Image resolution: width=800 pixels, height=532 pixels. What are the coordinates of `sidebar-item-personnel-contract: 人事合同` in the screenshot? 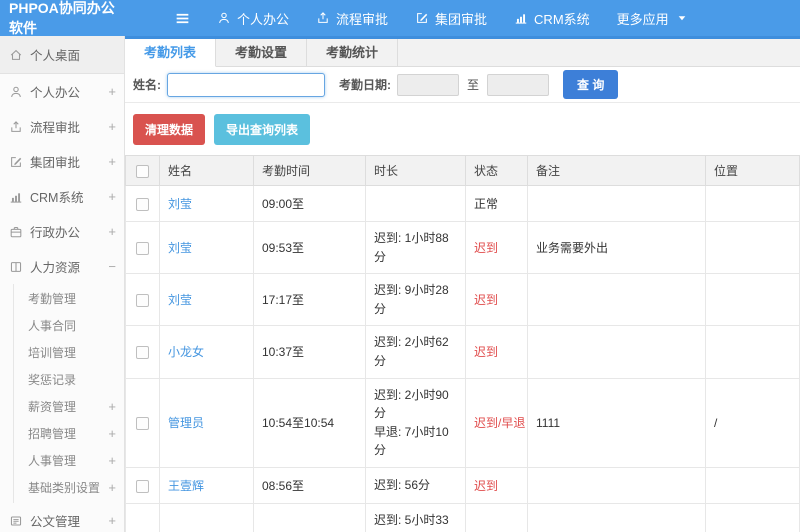 It's located at (69, 325).